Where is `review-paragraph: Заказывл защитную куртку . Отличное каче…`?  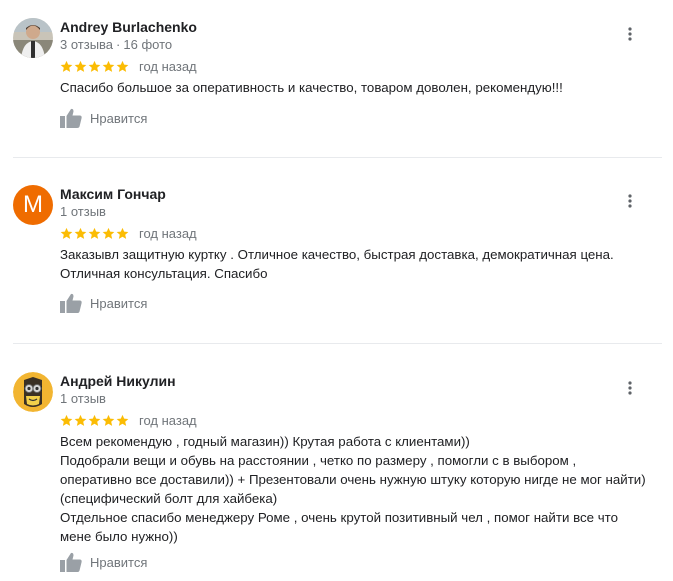 review-paragraph: Заказывл защитную куртку . Отличное каче… is located at coordinates (337, 264).